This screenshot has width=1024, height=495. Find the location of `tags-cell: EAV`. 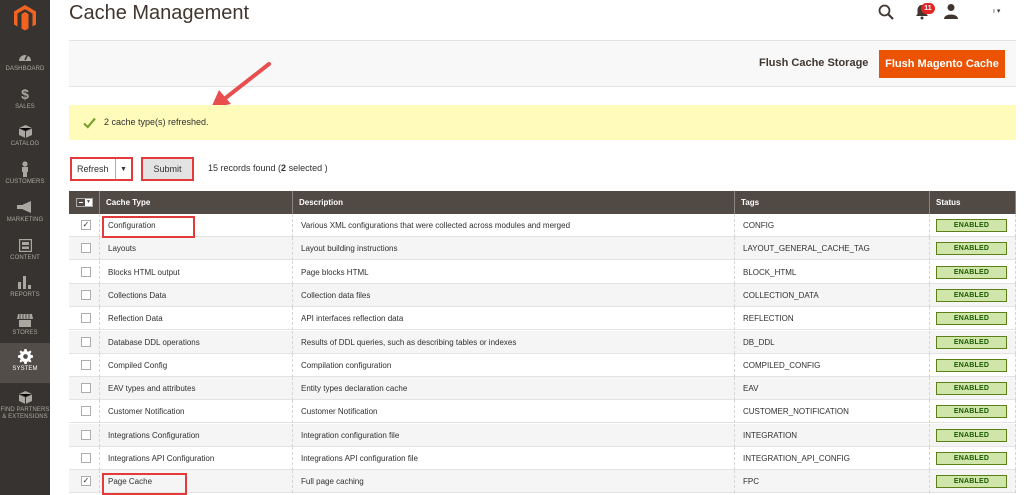

tags-cell: EAV is located at coordinates (832, 389).